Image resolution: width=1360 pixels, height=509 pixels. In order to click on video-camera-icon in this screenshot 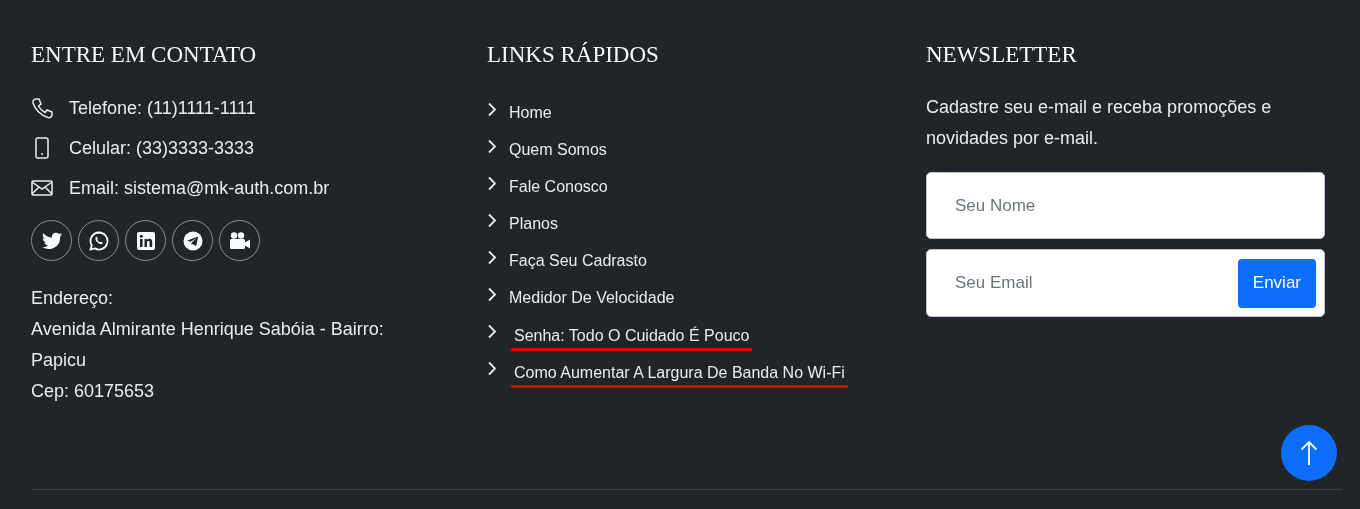, I will do `click(239, 240)`.